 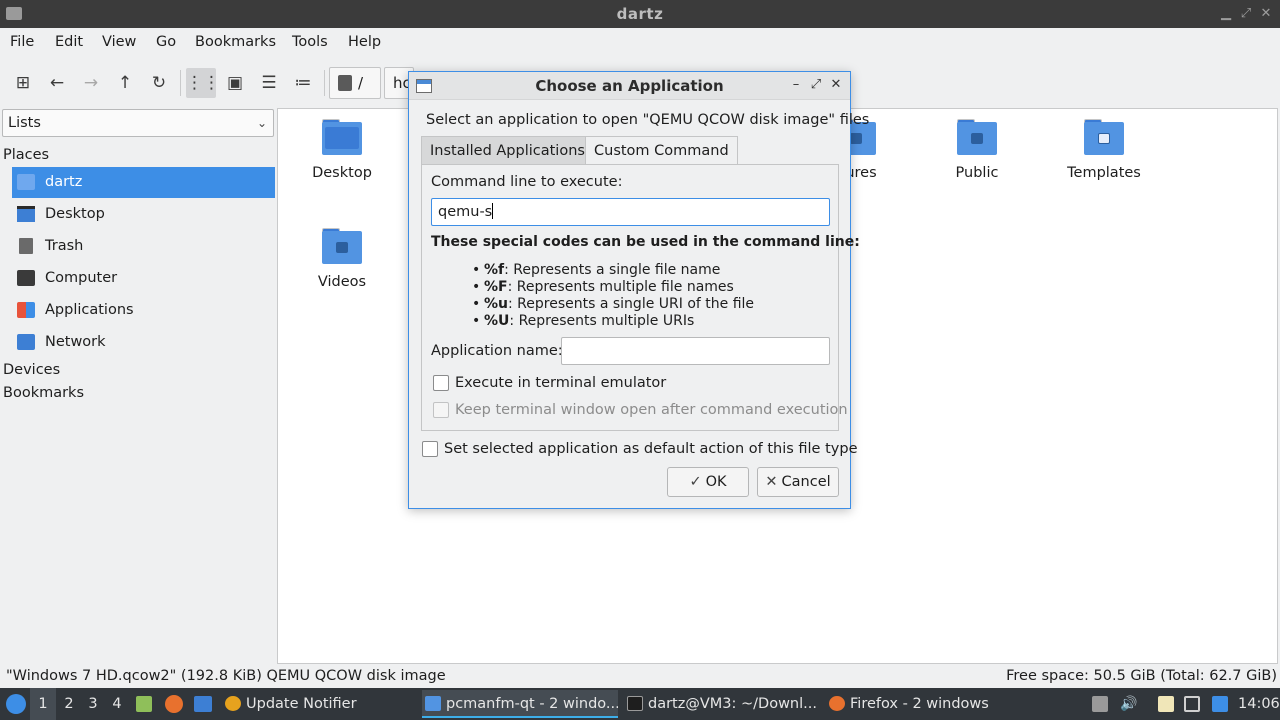 What do you see at coordinates (1166, 704) in the screenshot?
I see `clipboard-icon` at bounding box center [1166, 704].